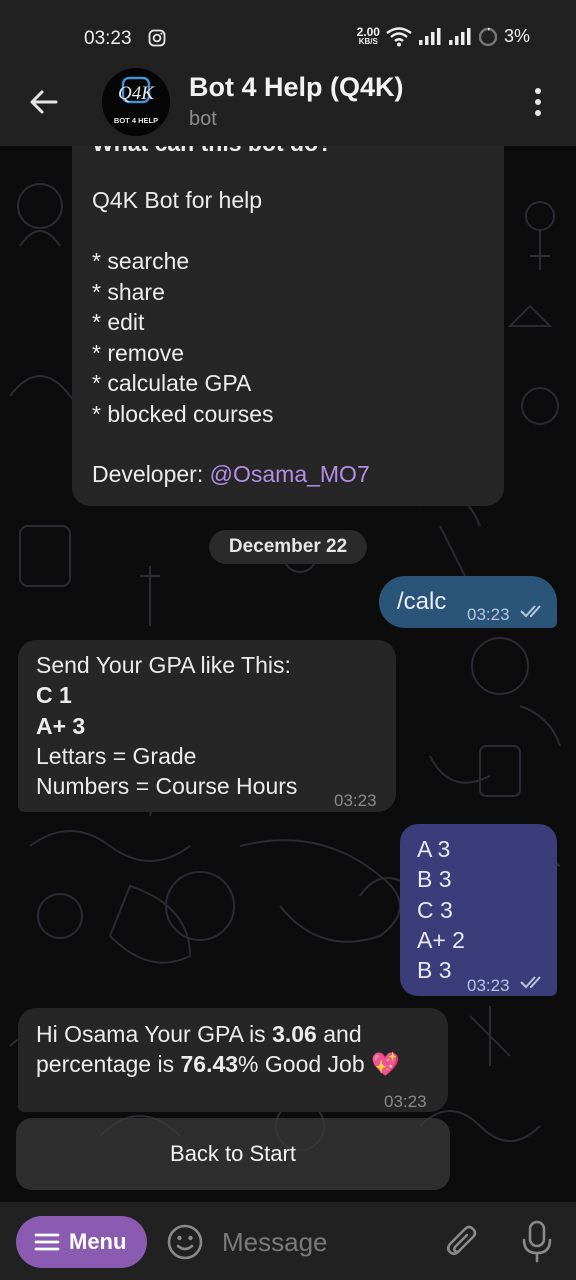 Image resolution: width=576 pixels, height=1280 pixels. What do you see at coordinates (322, 1242) in the screenshot?
I see `message-input` at bounding box center [322, 1242].